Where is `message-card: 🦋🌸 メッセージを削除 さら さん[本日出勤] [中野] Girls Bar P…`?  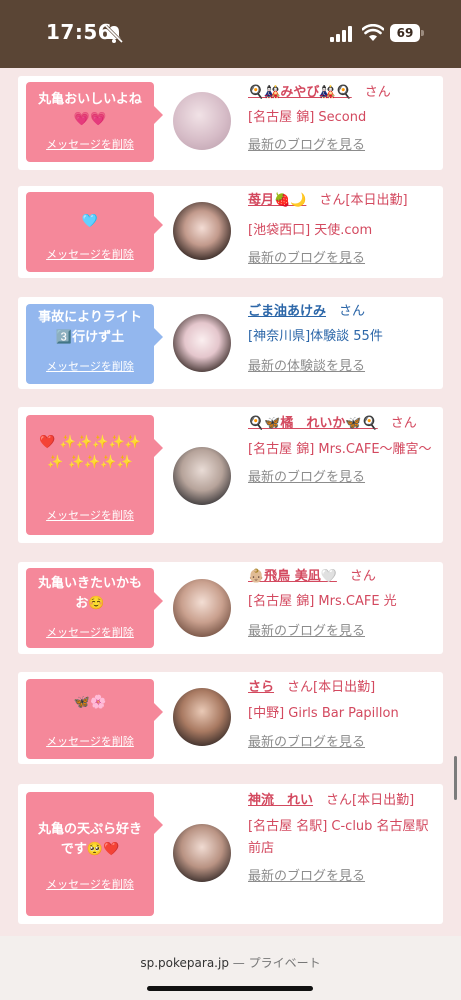 message-card: 🦋🌸 メッセージを削除 さら さん[本日出勤] [中野] Girls Bar P… is located at coordinates (230, 718).